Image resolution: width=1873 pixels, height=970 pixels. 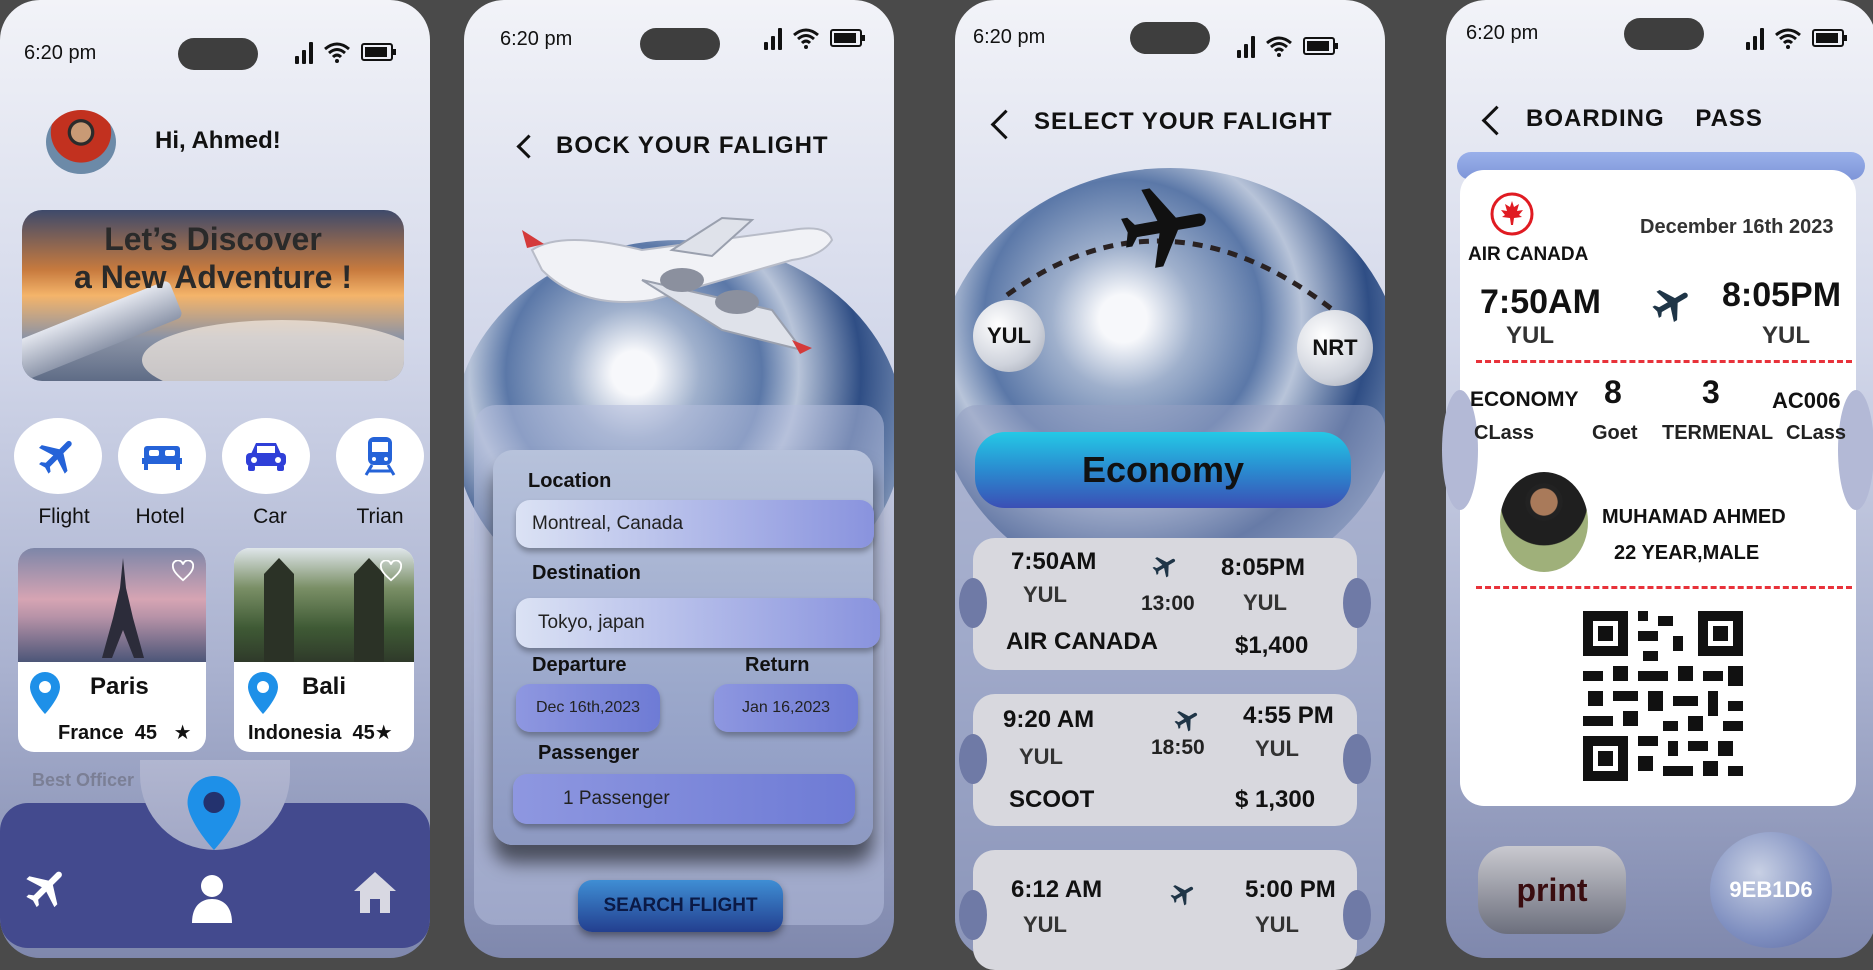 I want to click on destination-name: Bali, so click(x=324, y=686).